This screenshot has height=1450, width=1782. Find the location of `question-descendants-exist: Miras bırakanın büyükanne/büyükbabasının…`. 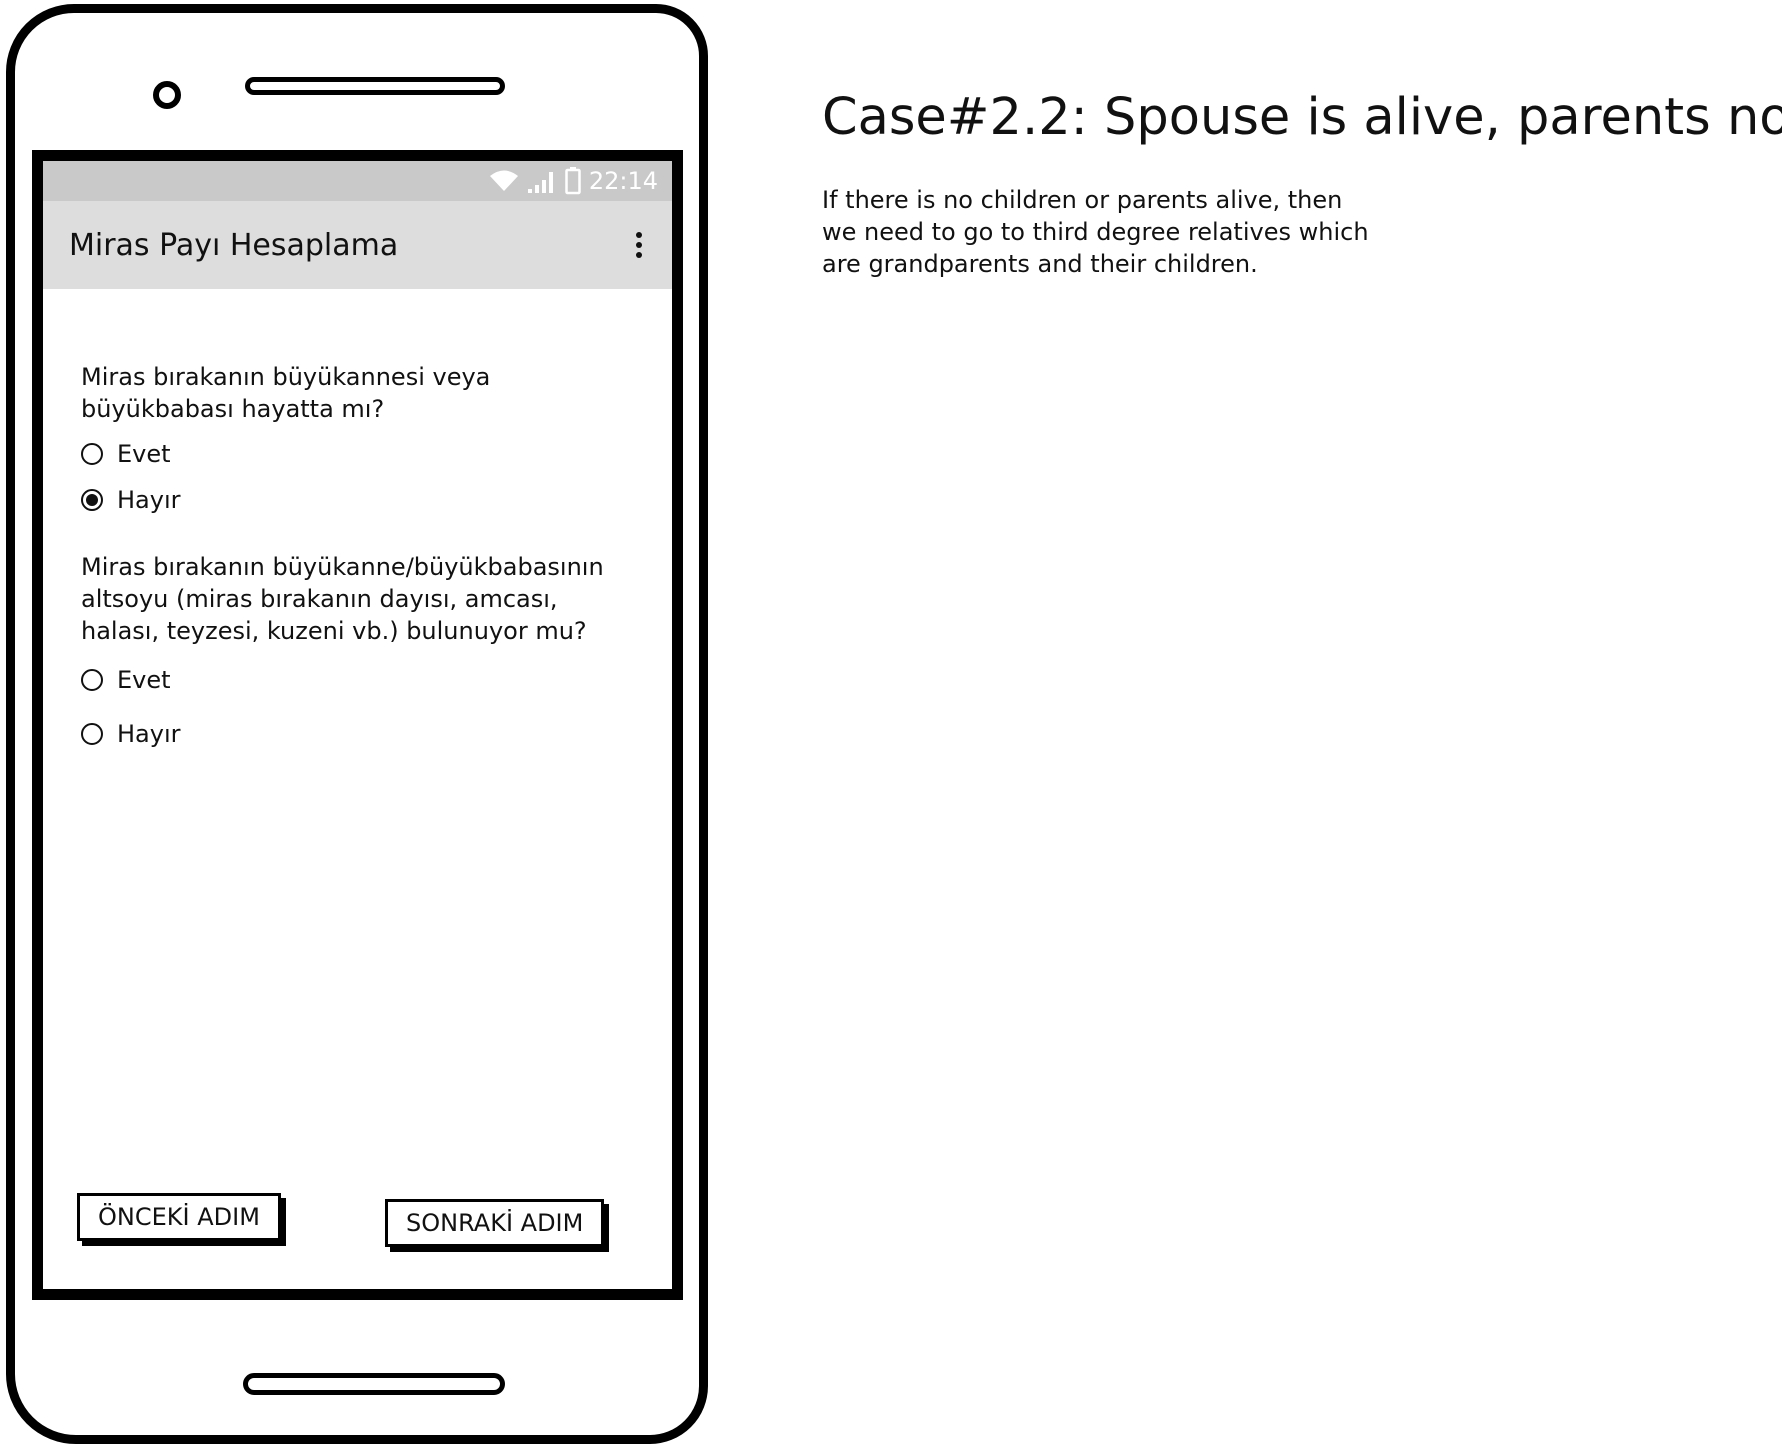

question-descendants-exist: Miras bırakanın büyükanne/büyükbabasının… is located at coordinates (342, 599).